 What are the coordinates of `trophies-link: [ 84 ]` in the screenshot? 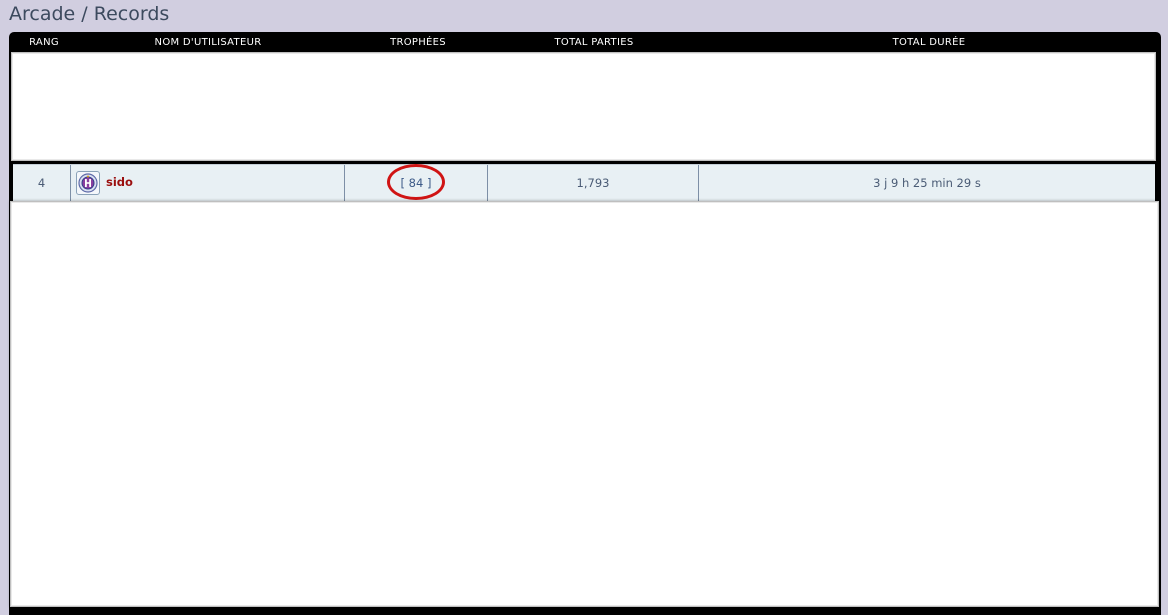 It's located at (416, 183).